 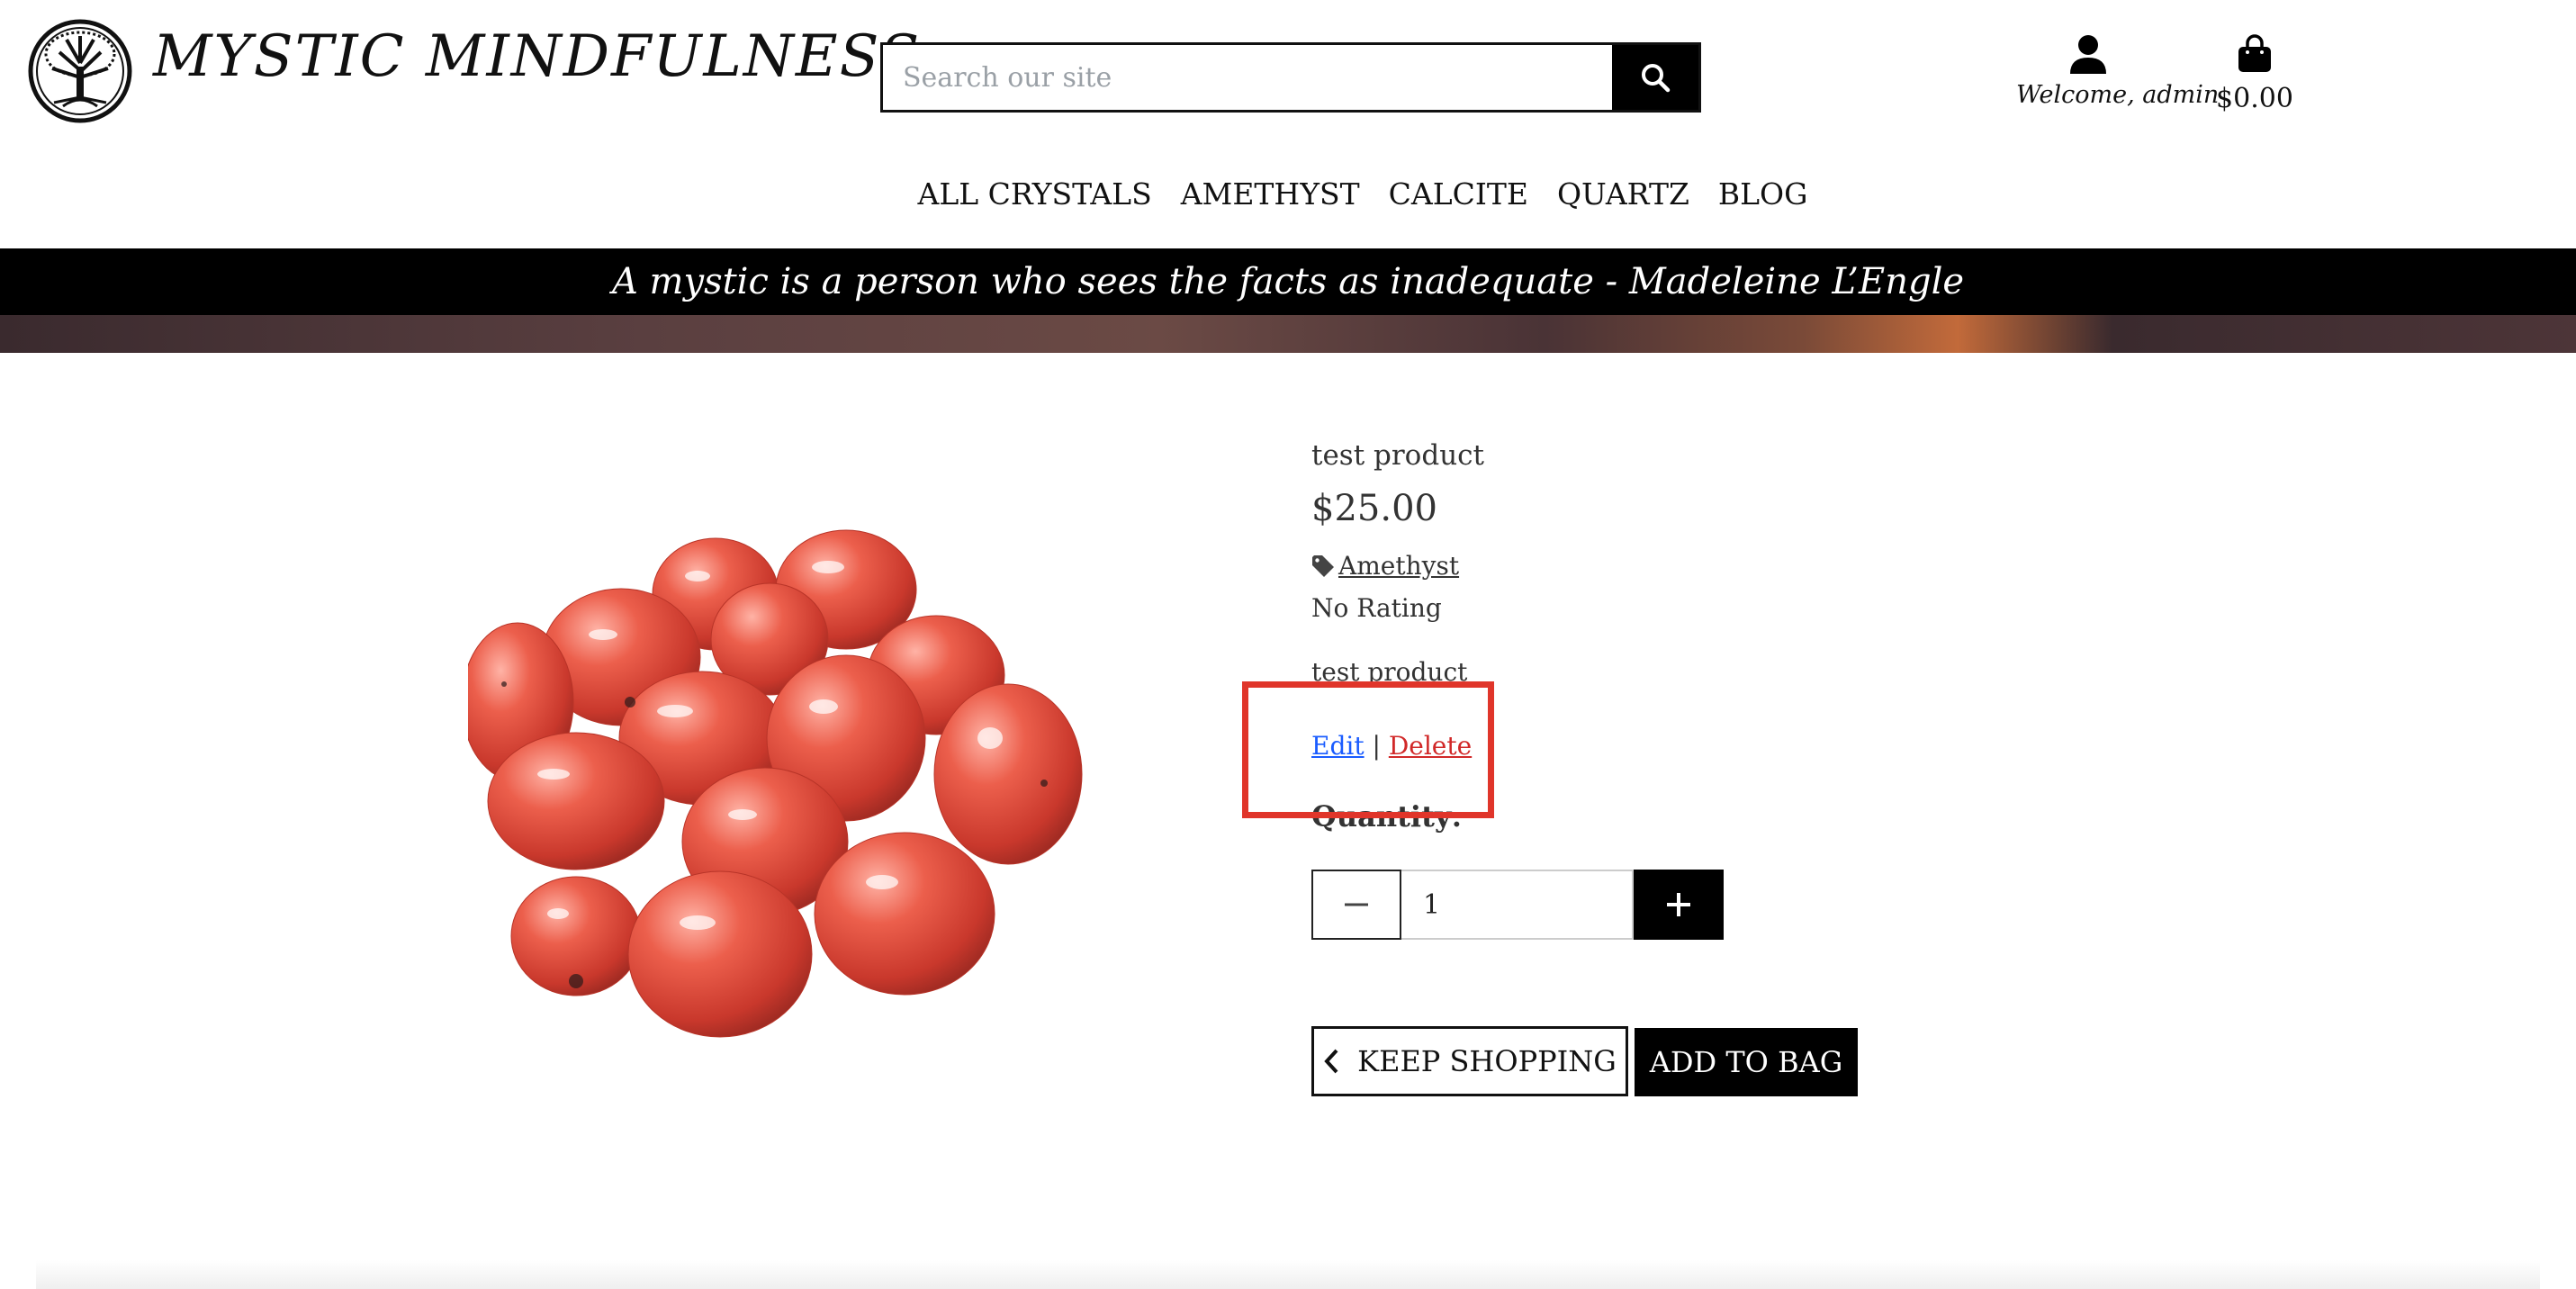 I want to click on increment-button, so click(x=1679, y=905).